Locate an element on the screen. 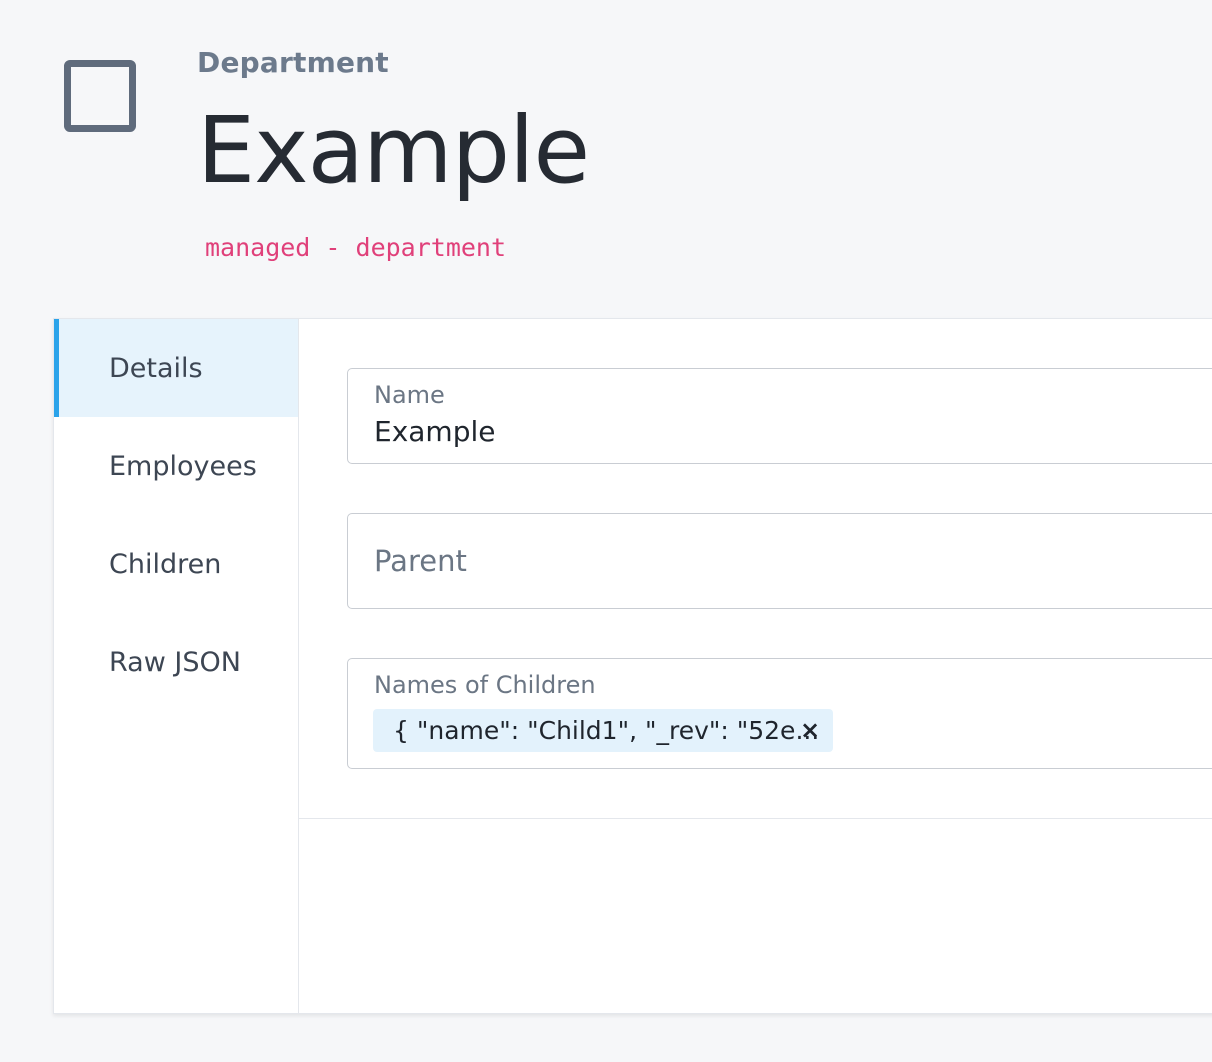  nav-item-label: Children is located at coordinates (165, 564).